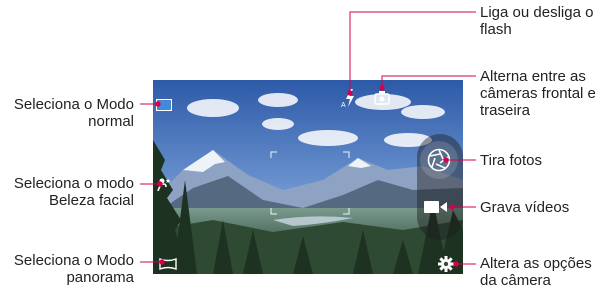 This screenshot has height=289, width=608. Describe the element at coordinates (73, 113) in the screenshot. I see `label-normal-mode: Seleciona o Modo normal` at that location.